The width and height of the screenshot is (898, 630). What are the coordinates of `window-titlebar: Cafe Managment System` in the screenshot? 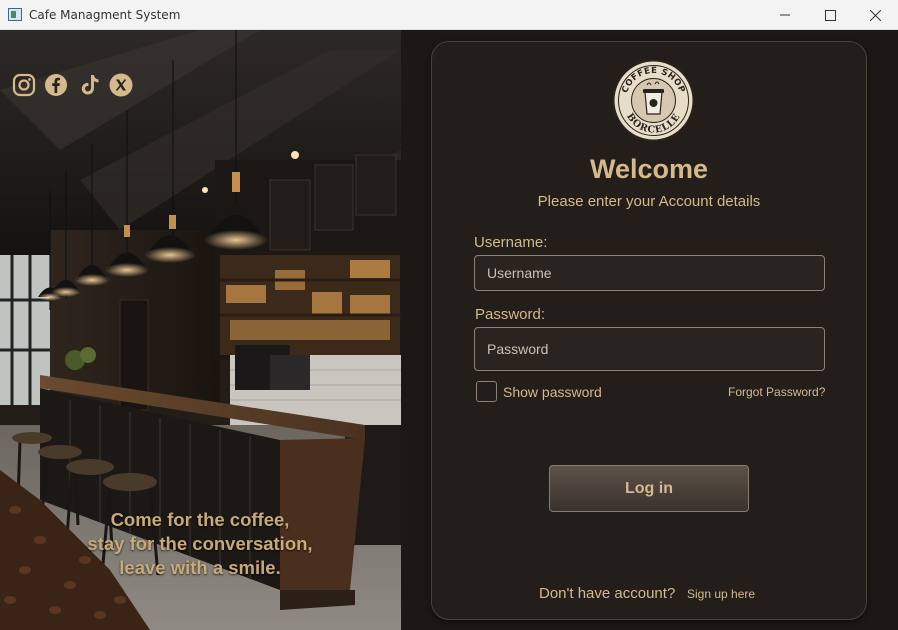 It's located at (449, 15).